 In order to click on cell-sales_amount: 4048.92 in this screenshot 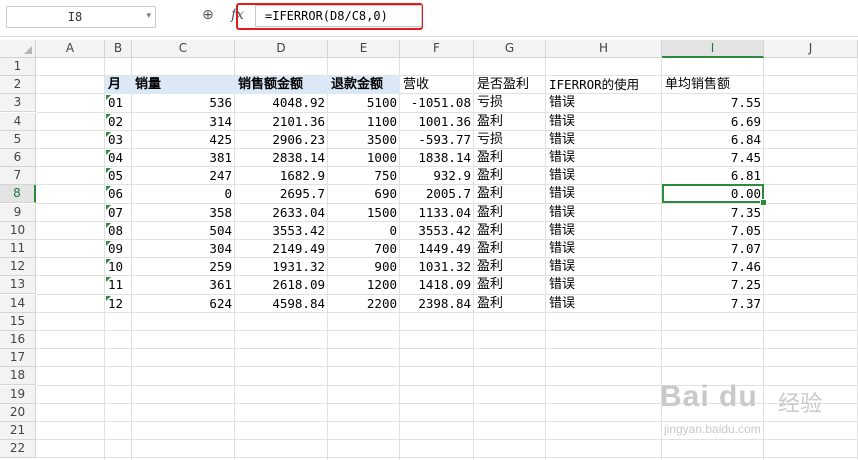, I will do `click(281, 103)`.